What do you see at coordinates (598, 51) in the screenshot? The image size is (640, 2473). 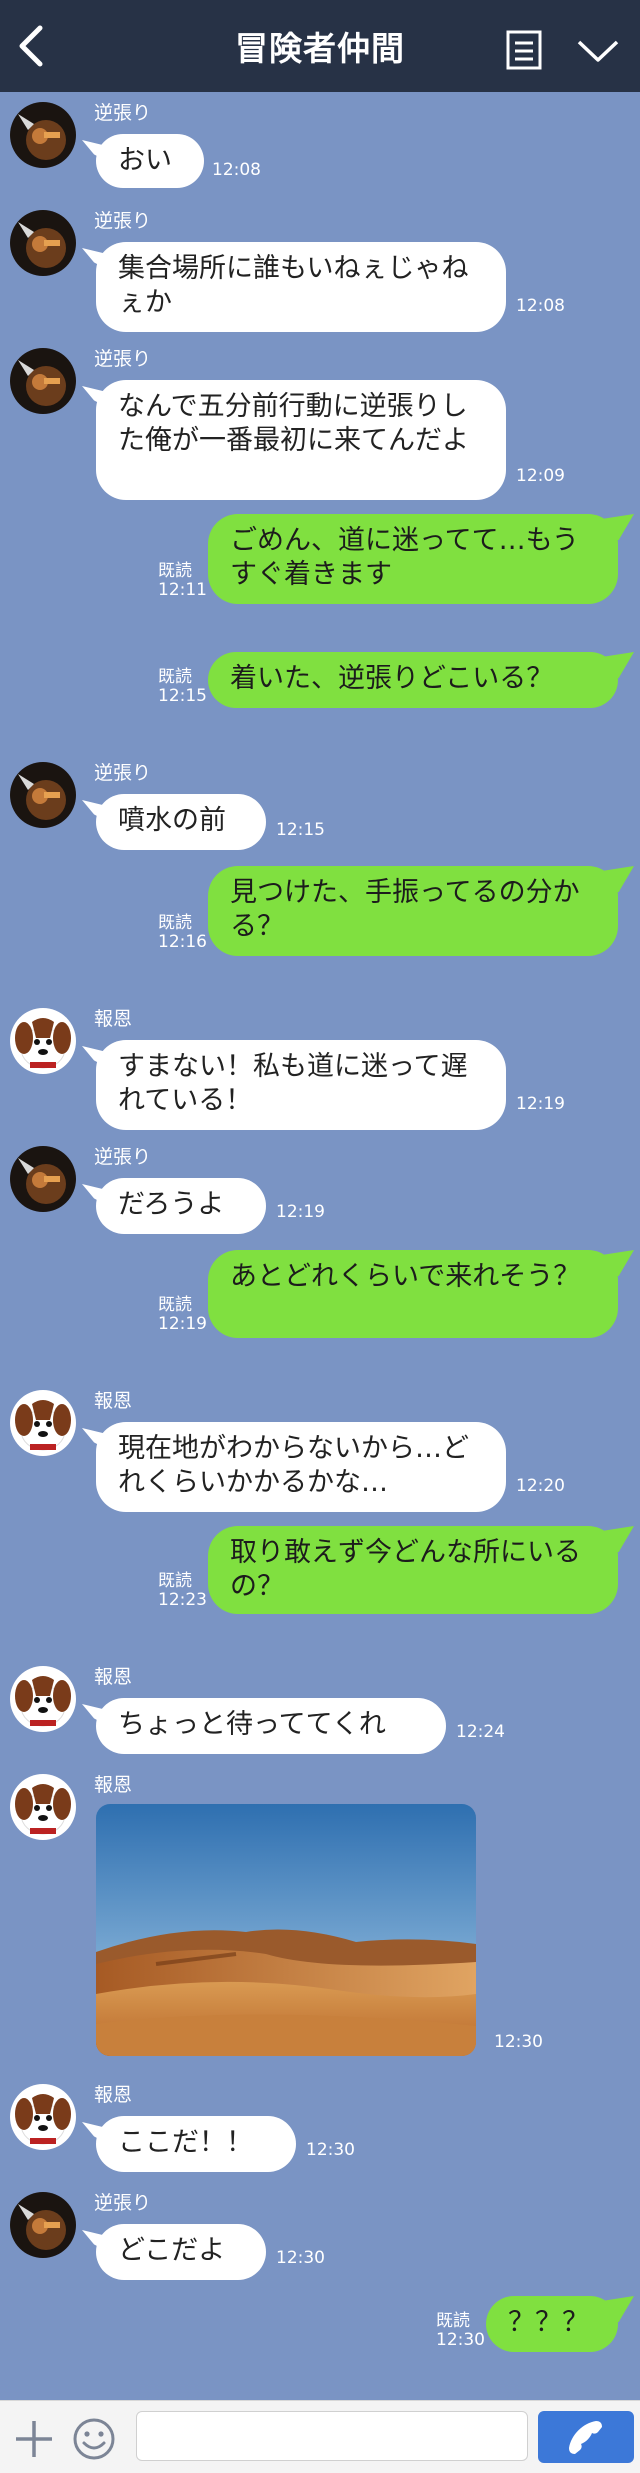 I see `chevron-down-icon` at bounding box center [598, 51].